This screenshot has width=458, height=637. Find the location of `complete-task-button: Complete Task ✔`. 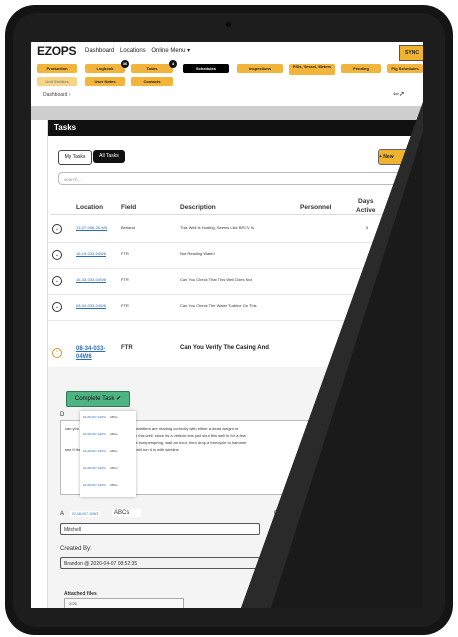

complete-task-button: Complete Task ✔ is located at coordinates (98, 399).